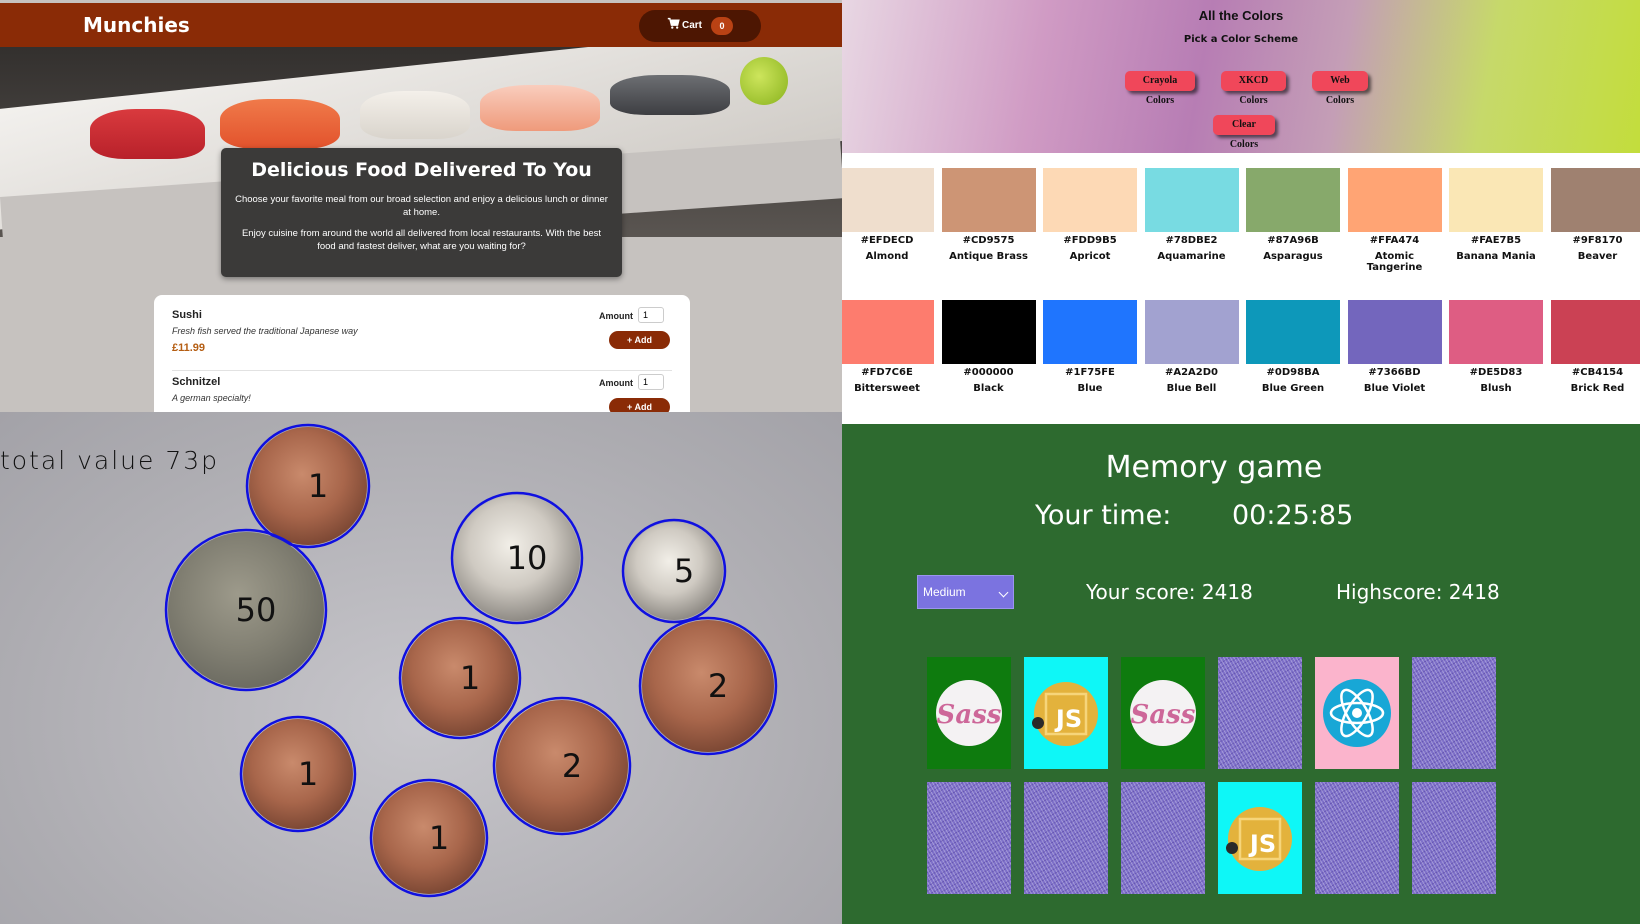  I want to click on color-swatch: #1F75FE Blue, so click(1090, 347).